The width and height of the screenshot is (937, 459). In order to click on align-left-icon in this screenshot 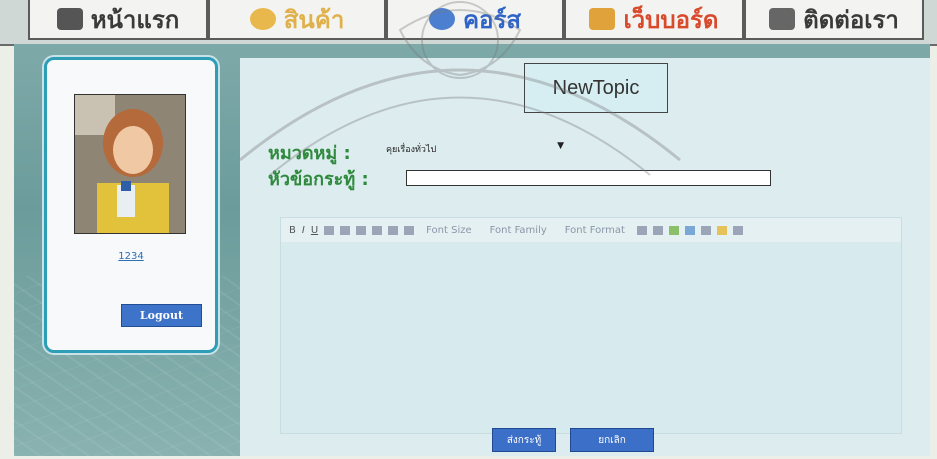, I will do `click(329, 230)`.